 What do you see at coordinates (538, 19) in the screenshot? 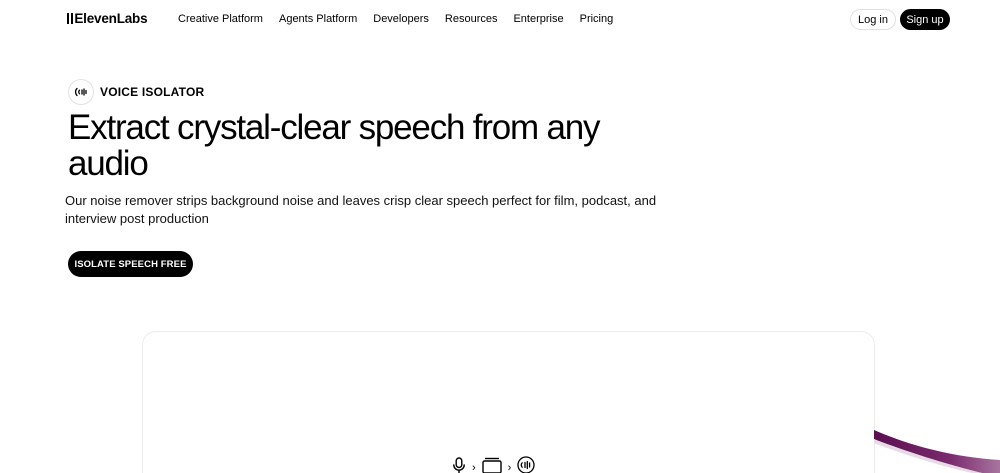
I see `nav-link-enterprise: Enterprise` at bounding box center [538, 19].